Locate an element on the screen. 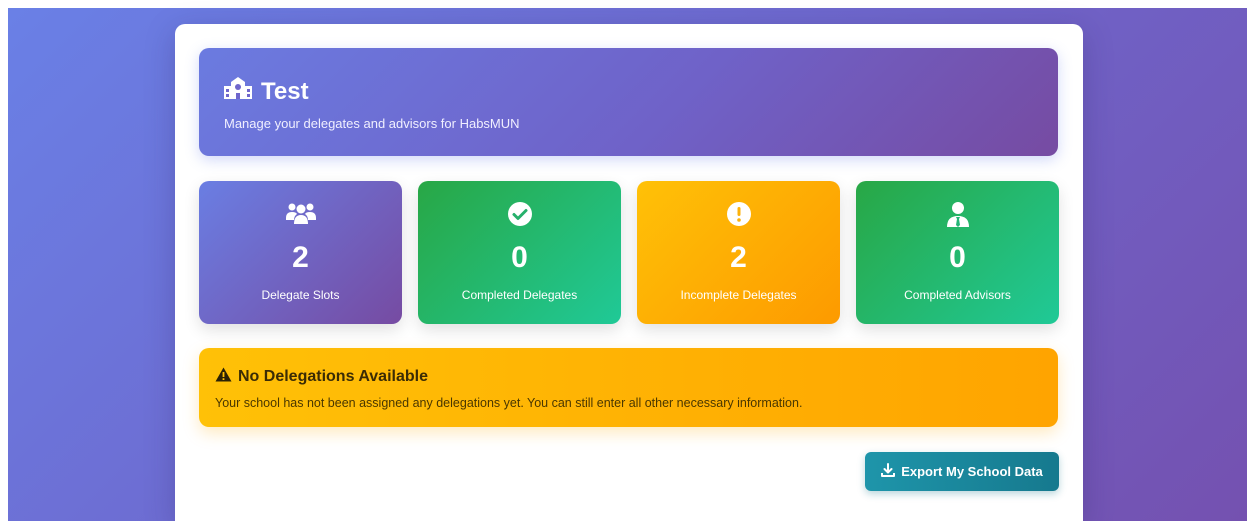  stat-label: Delegate Slots is located at coordinates (300, 295).